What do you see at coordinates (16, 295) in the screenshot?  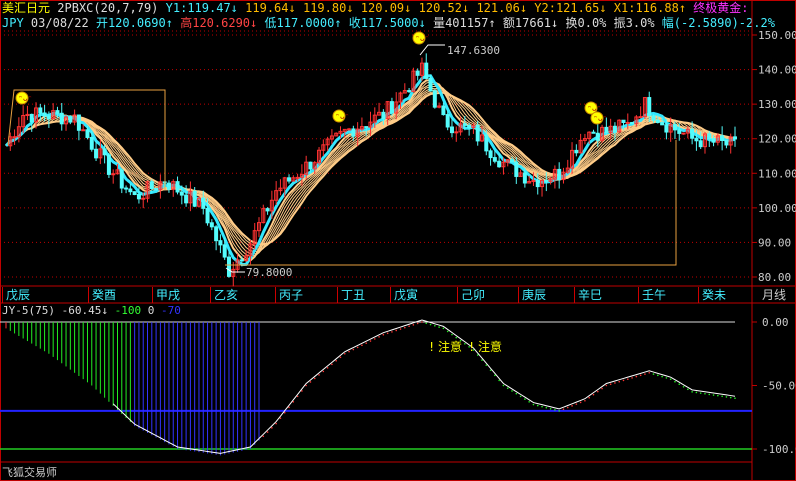 I see `year-label: 戊辰` at bounding box center [16, 295].